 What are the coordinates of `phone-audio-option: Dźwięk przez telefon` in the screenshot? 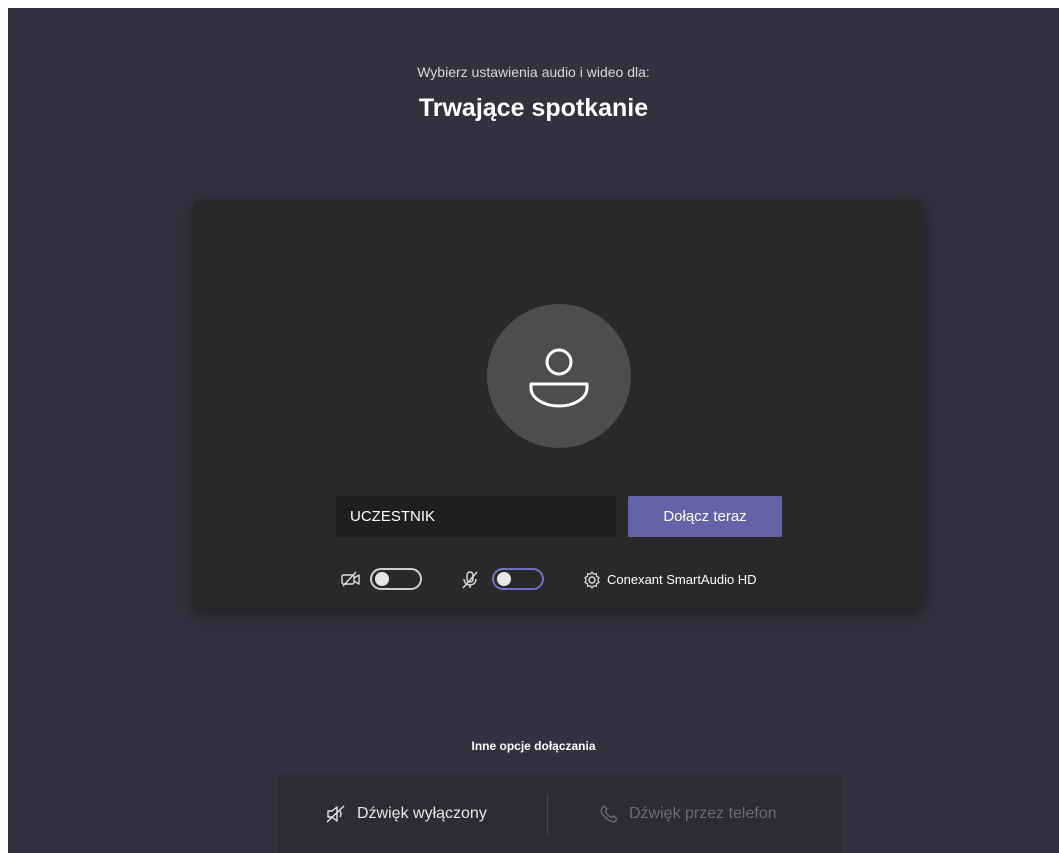 It's located at (688, 814).